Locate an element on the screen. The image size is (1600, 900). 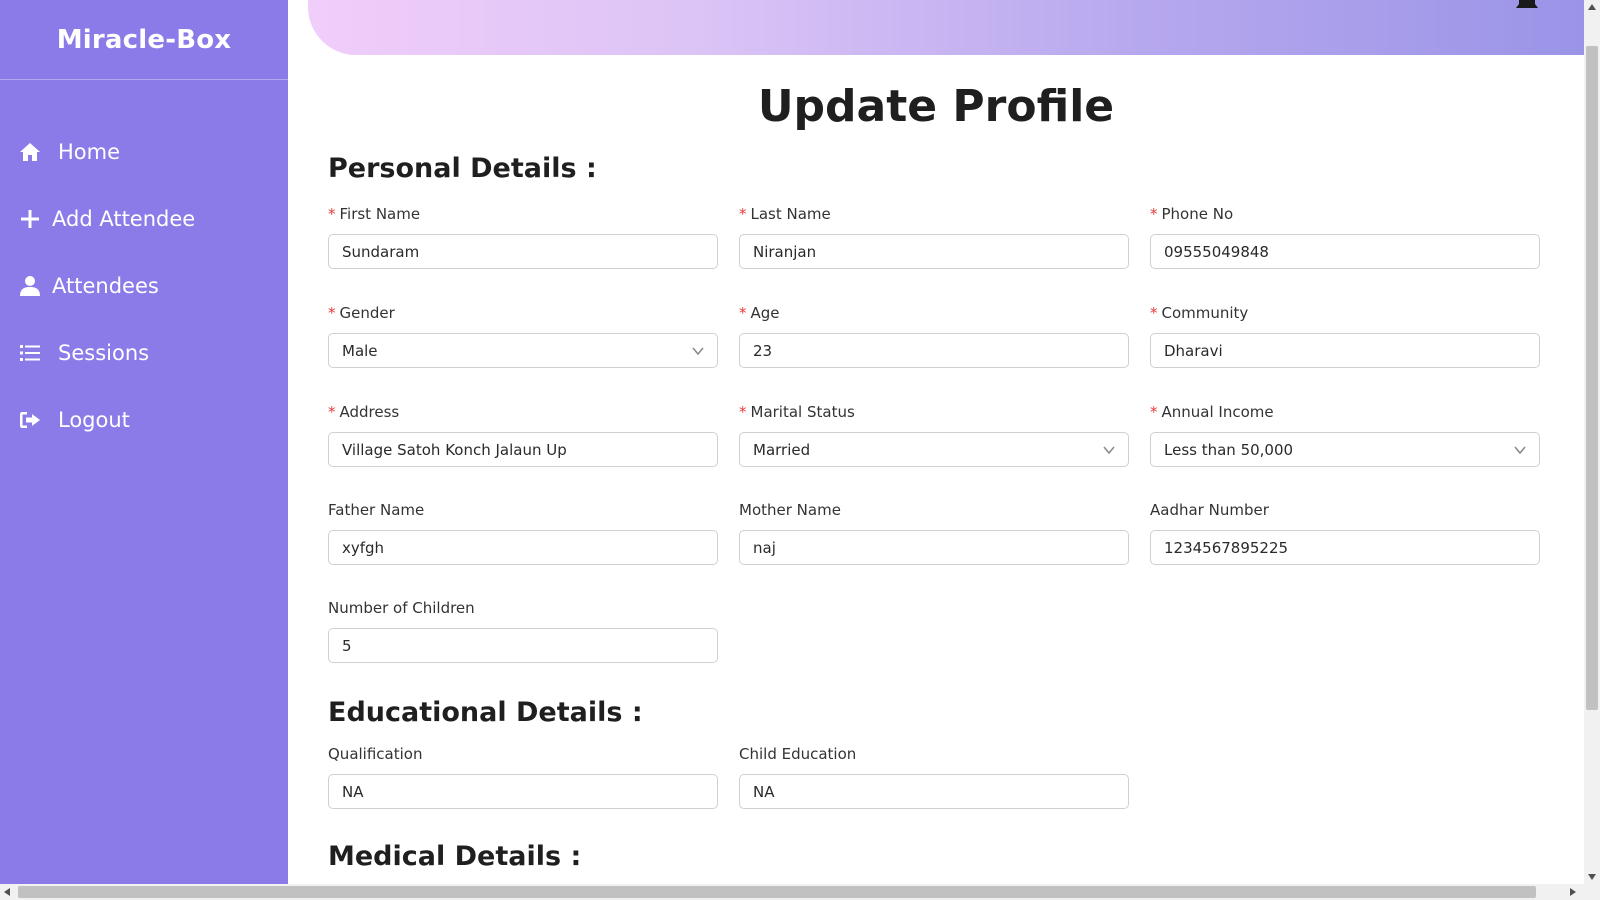
gender-value: Male is located at coordinates (360, 350).